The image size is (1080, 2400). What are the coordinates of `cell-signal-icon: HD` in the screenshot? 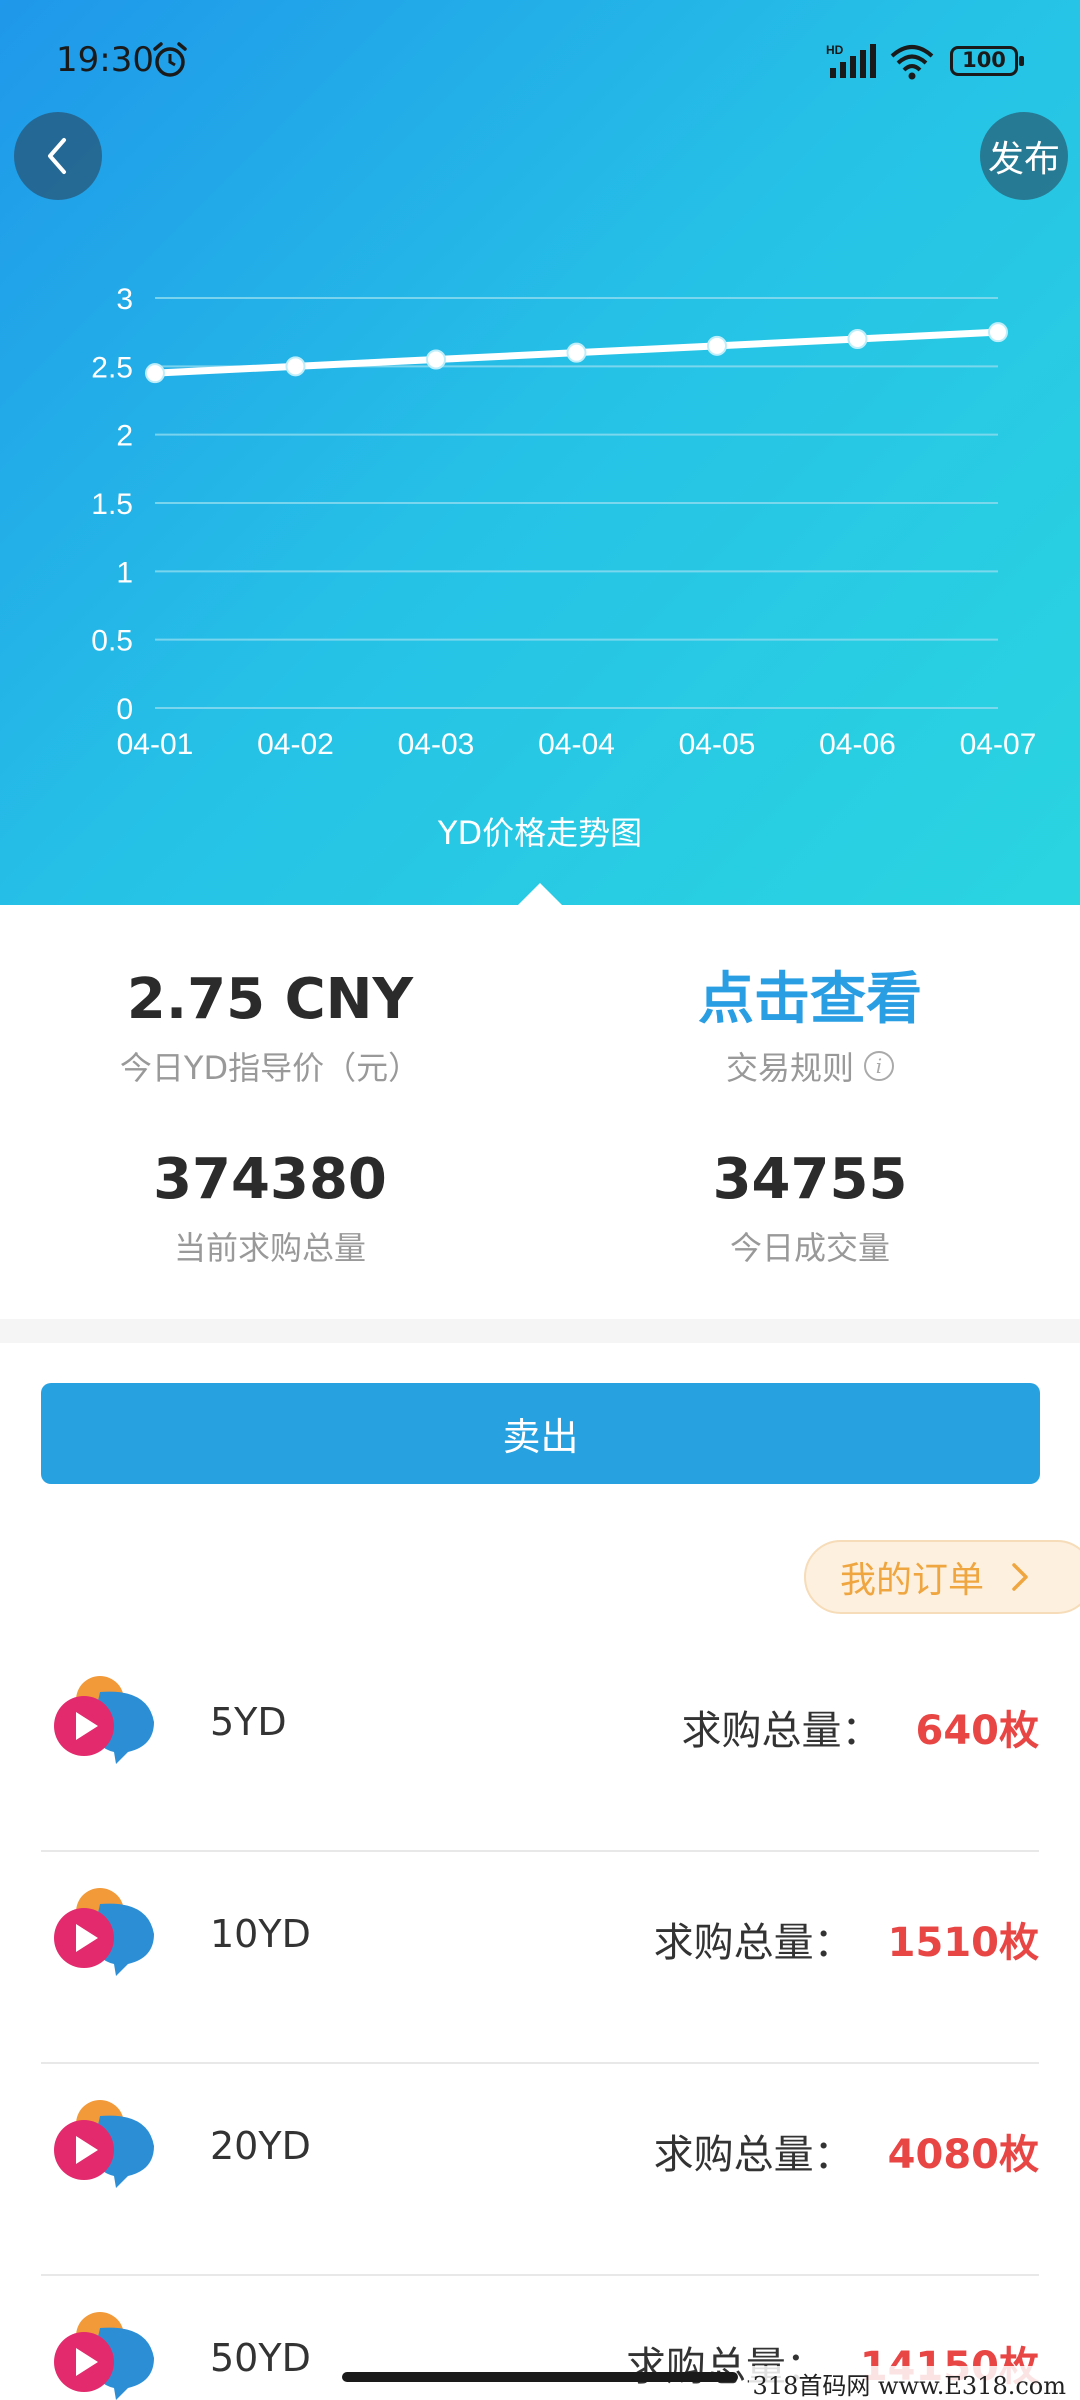 It's located at (851, 60).